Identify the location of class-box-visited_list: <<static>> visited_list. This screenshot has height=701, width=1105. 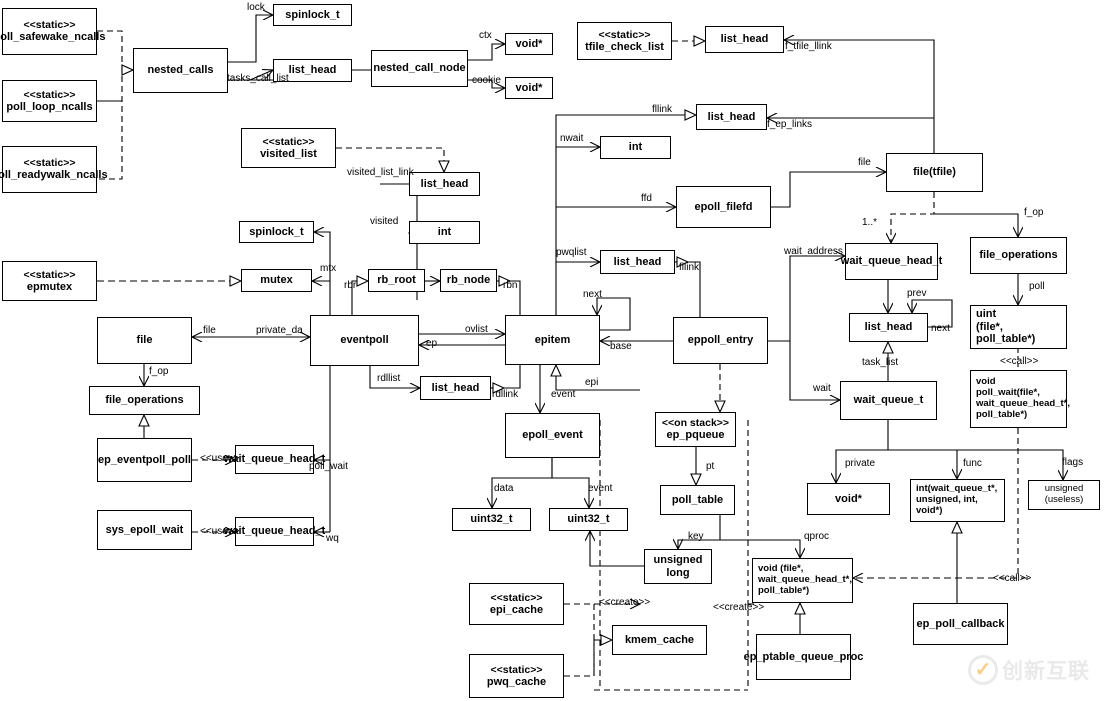
(288, 148).